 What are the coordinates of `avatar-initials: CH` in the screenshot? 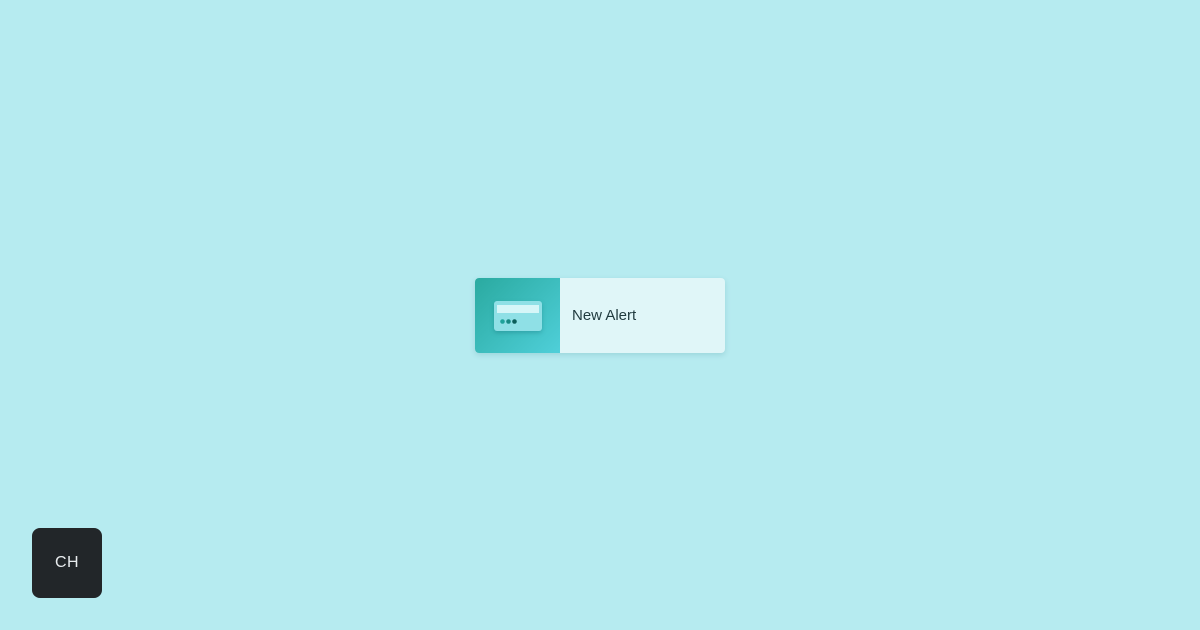 It's located at (67, 562).